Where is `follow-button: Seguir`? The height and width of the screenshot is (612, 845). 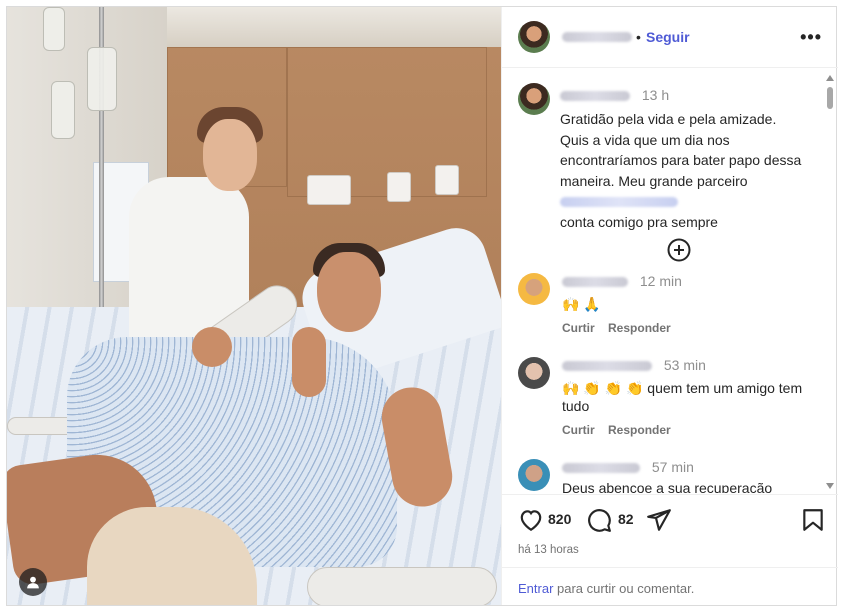
follow-button: Seguir is located at coordinates (668, 37).